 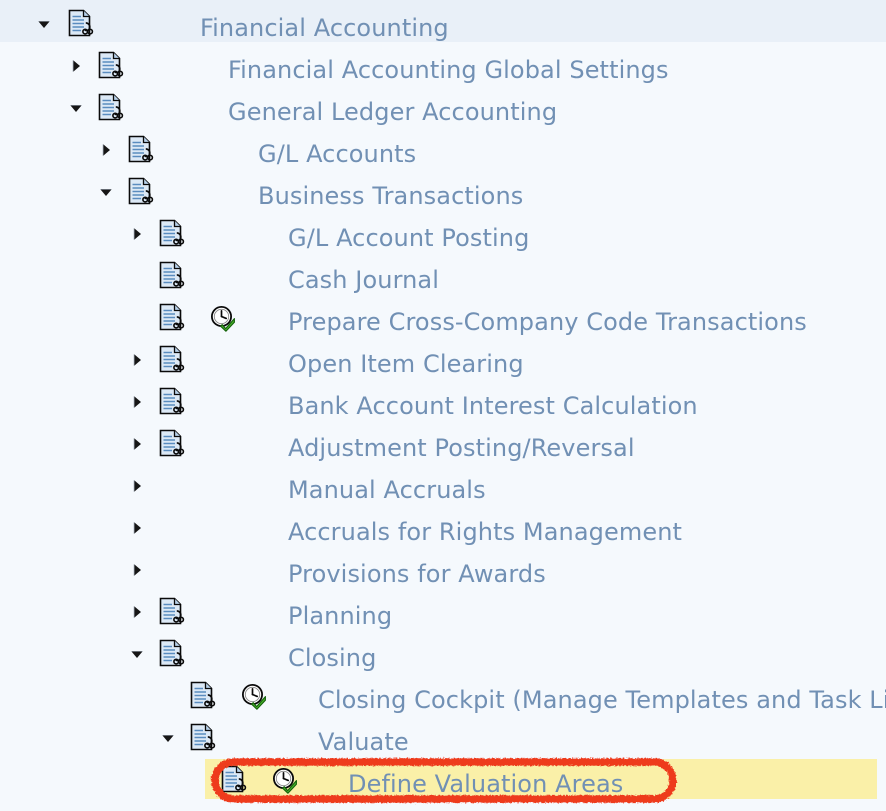 What do you see at coordinates (387, 490) in the screenshot?
I see `tree-node-label: Manual Accruals` at bounding box center [387, 490].